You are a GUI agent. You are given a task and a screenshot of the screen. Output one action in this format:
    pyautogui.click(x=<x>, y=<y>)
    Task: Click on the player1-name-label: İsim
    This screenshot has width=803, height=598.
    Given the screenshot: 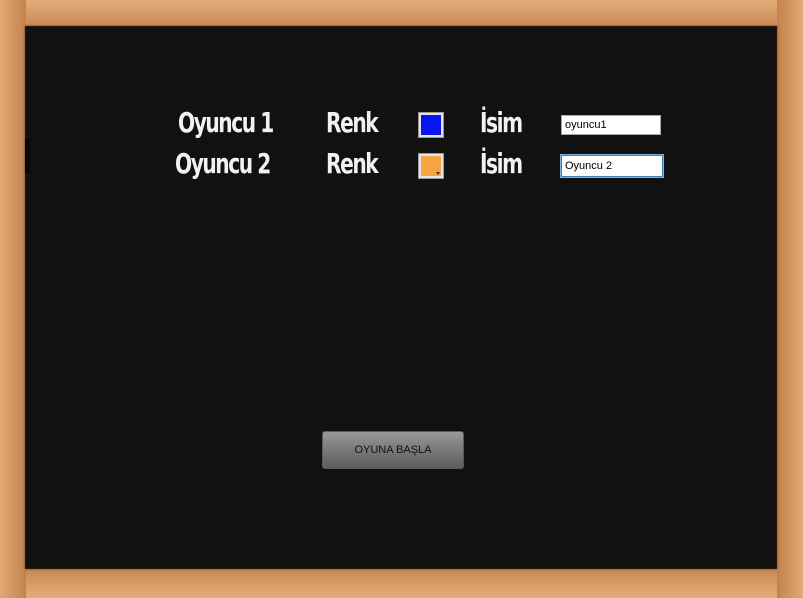 What is the action you would take?
    pyautogui.click(x=501, y=122)
    